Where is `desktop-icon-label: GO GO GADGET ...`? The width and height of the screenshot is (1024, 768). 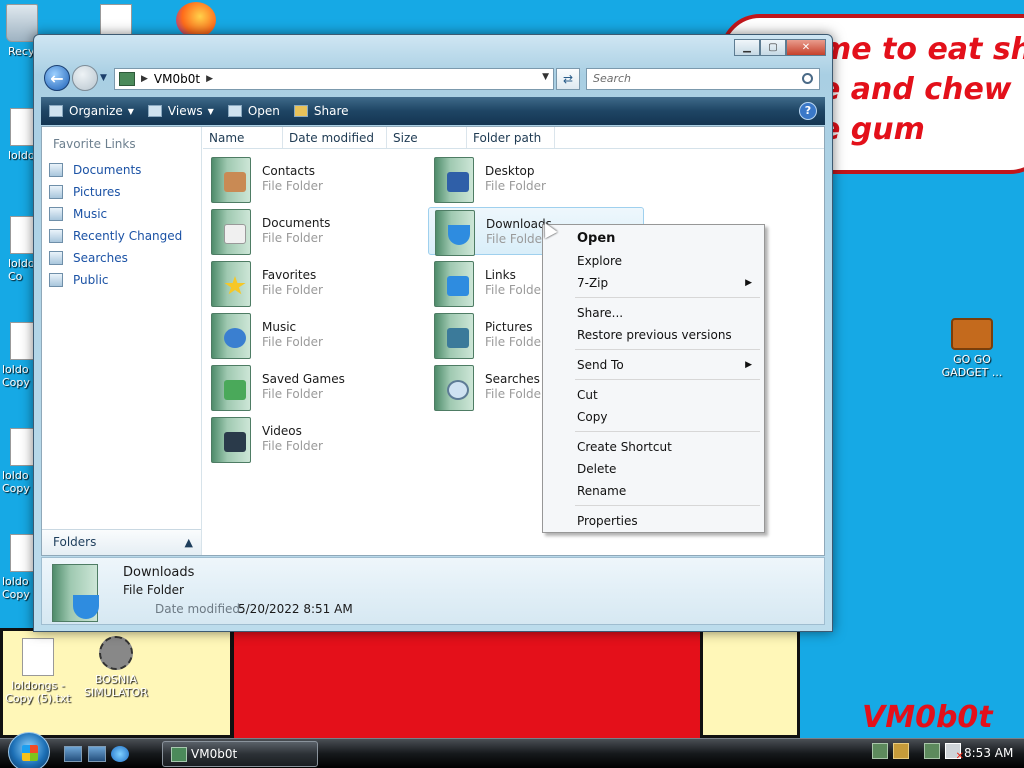 desktop-icon-label: GO GO GADGET ... is located at coordinates (972, 366).